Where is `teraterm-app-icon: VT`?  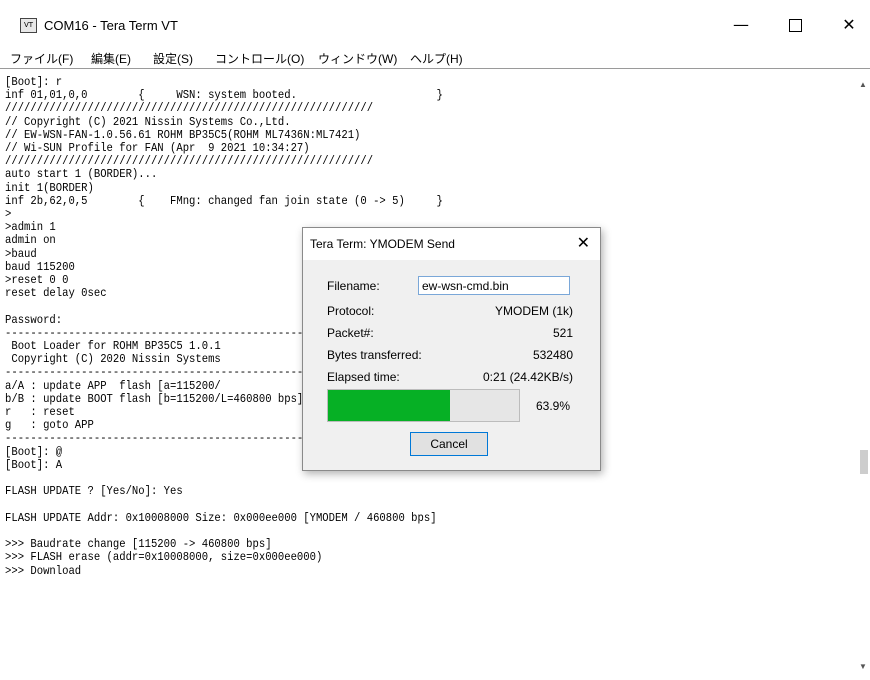 teraterm-app-icon: VT is located at coordinates (28, 25).